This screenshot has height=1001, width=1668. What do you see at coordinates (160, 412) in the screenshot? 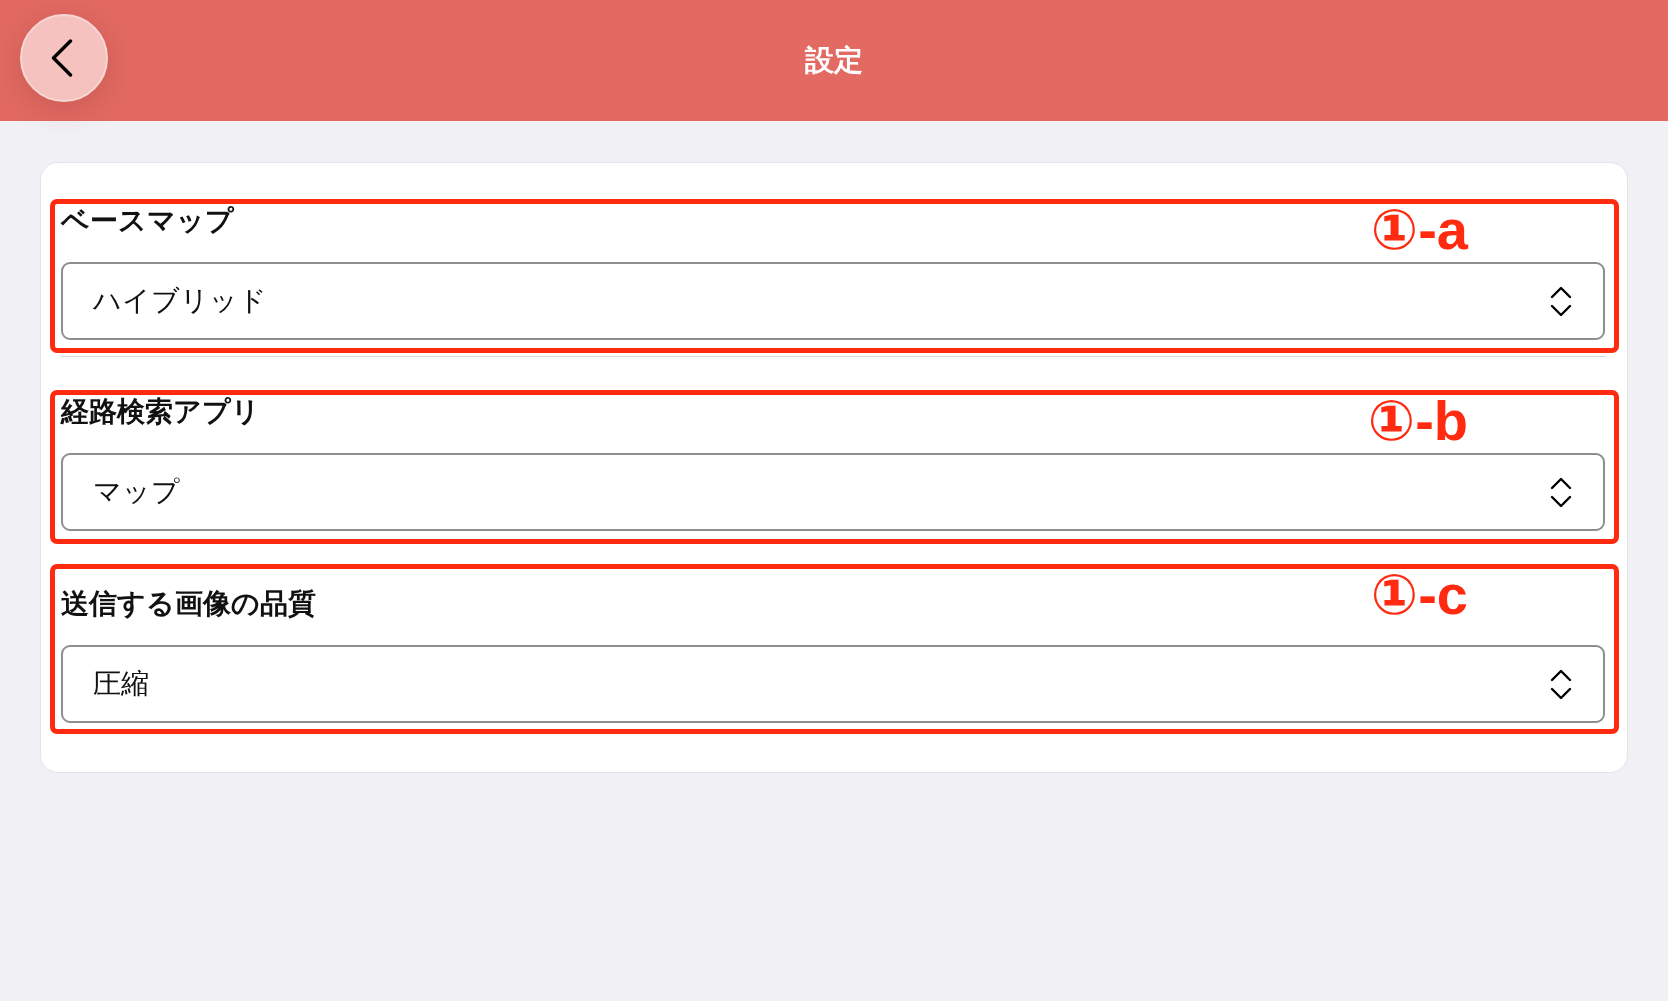
I see `setting-label: 経路検索アプリ` at bounding box center [160, 412].